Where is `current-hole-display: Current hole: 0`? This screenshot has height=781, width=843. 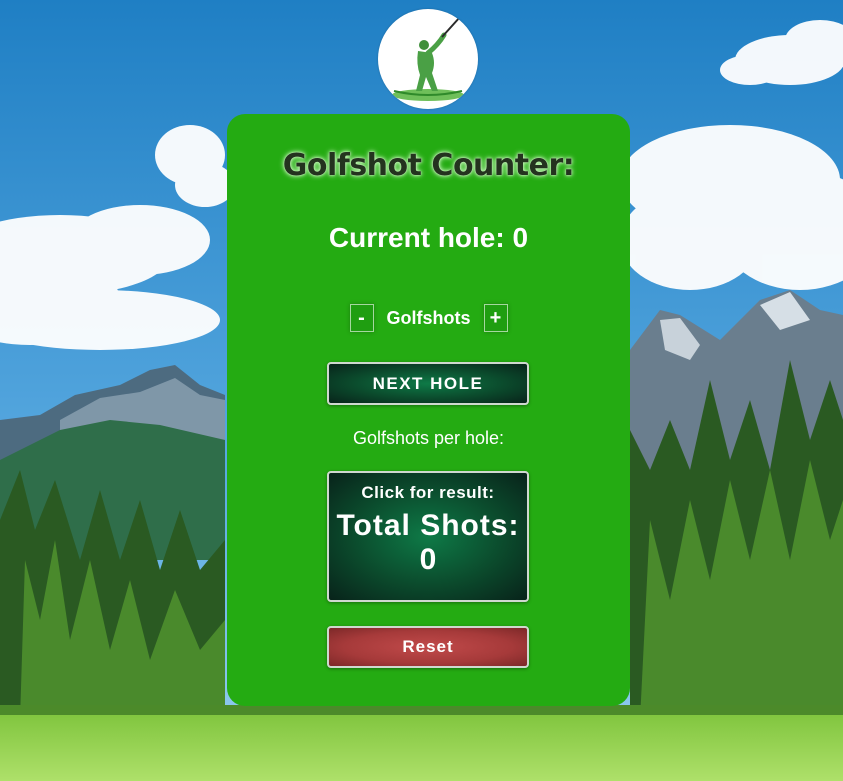 current-hole-display: Current hole: 0 is located at coordinates (428, 237).